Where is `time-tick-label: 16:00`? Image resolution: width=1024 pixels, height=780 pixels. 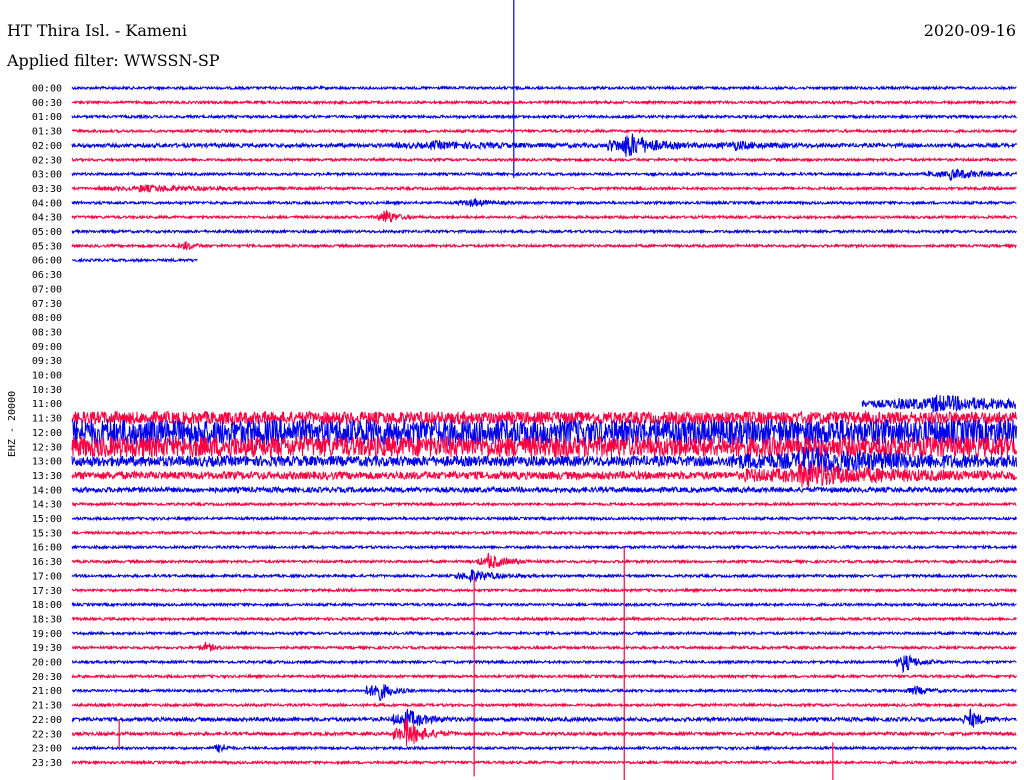
time-tick-label: 16:00 is located at coordinates (47, 548).